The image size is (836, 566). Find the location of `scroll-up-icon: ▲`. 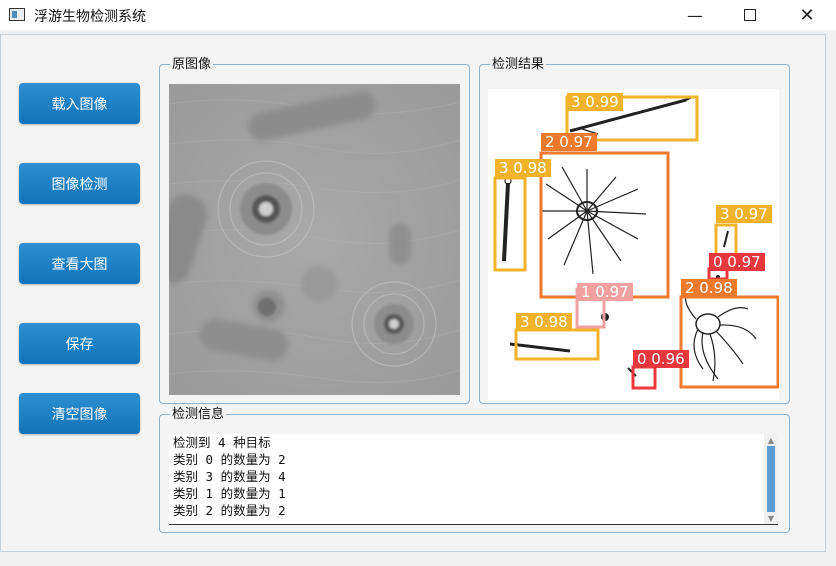

scroll-up-icon: ▲ is located at coordinates (771, 440).